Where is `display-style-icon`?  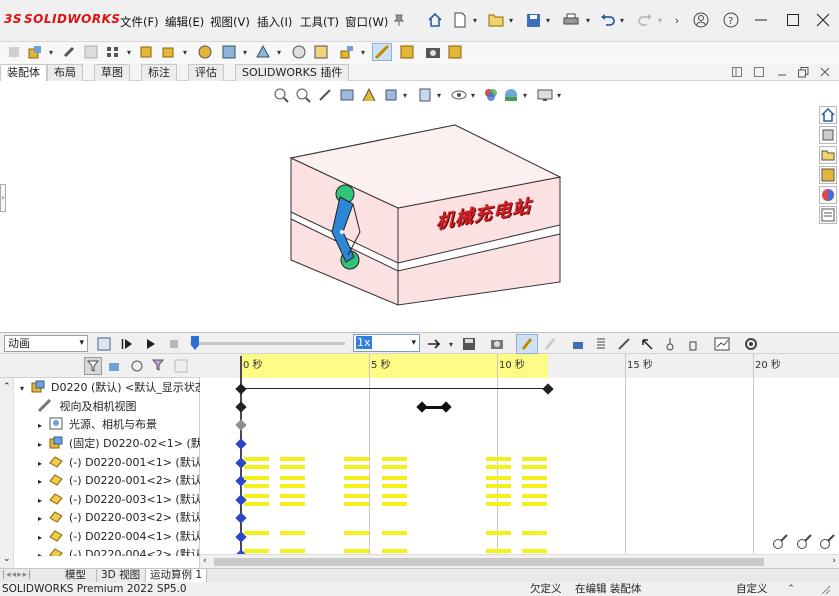 display-style-icon is located at coordinates (425, 95).